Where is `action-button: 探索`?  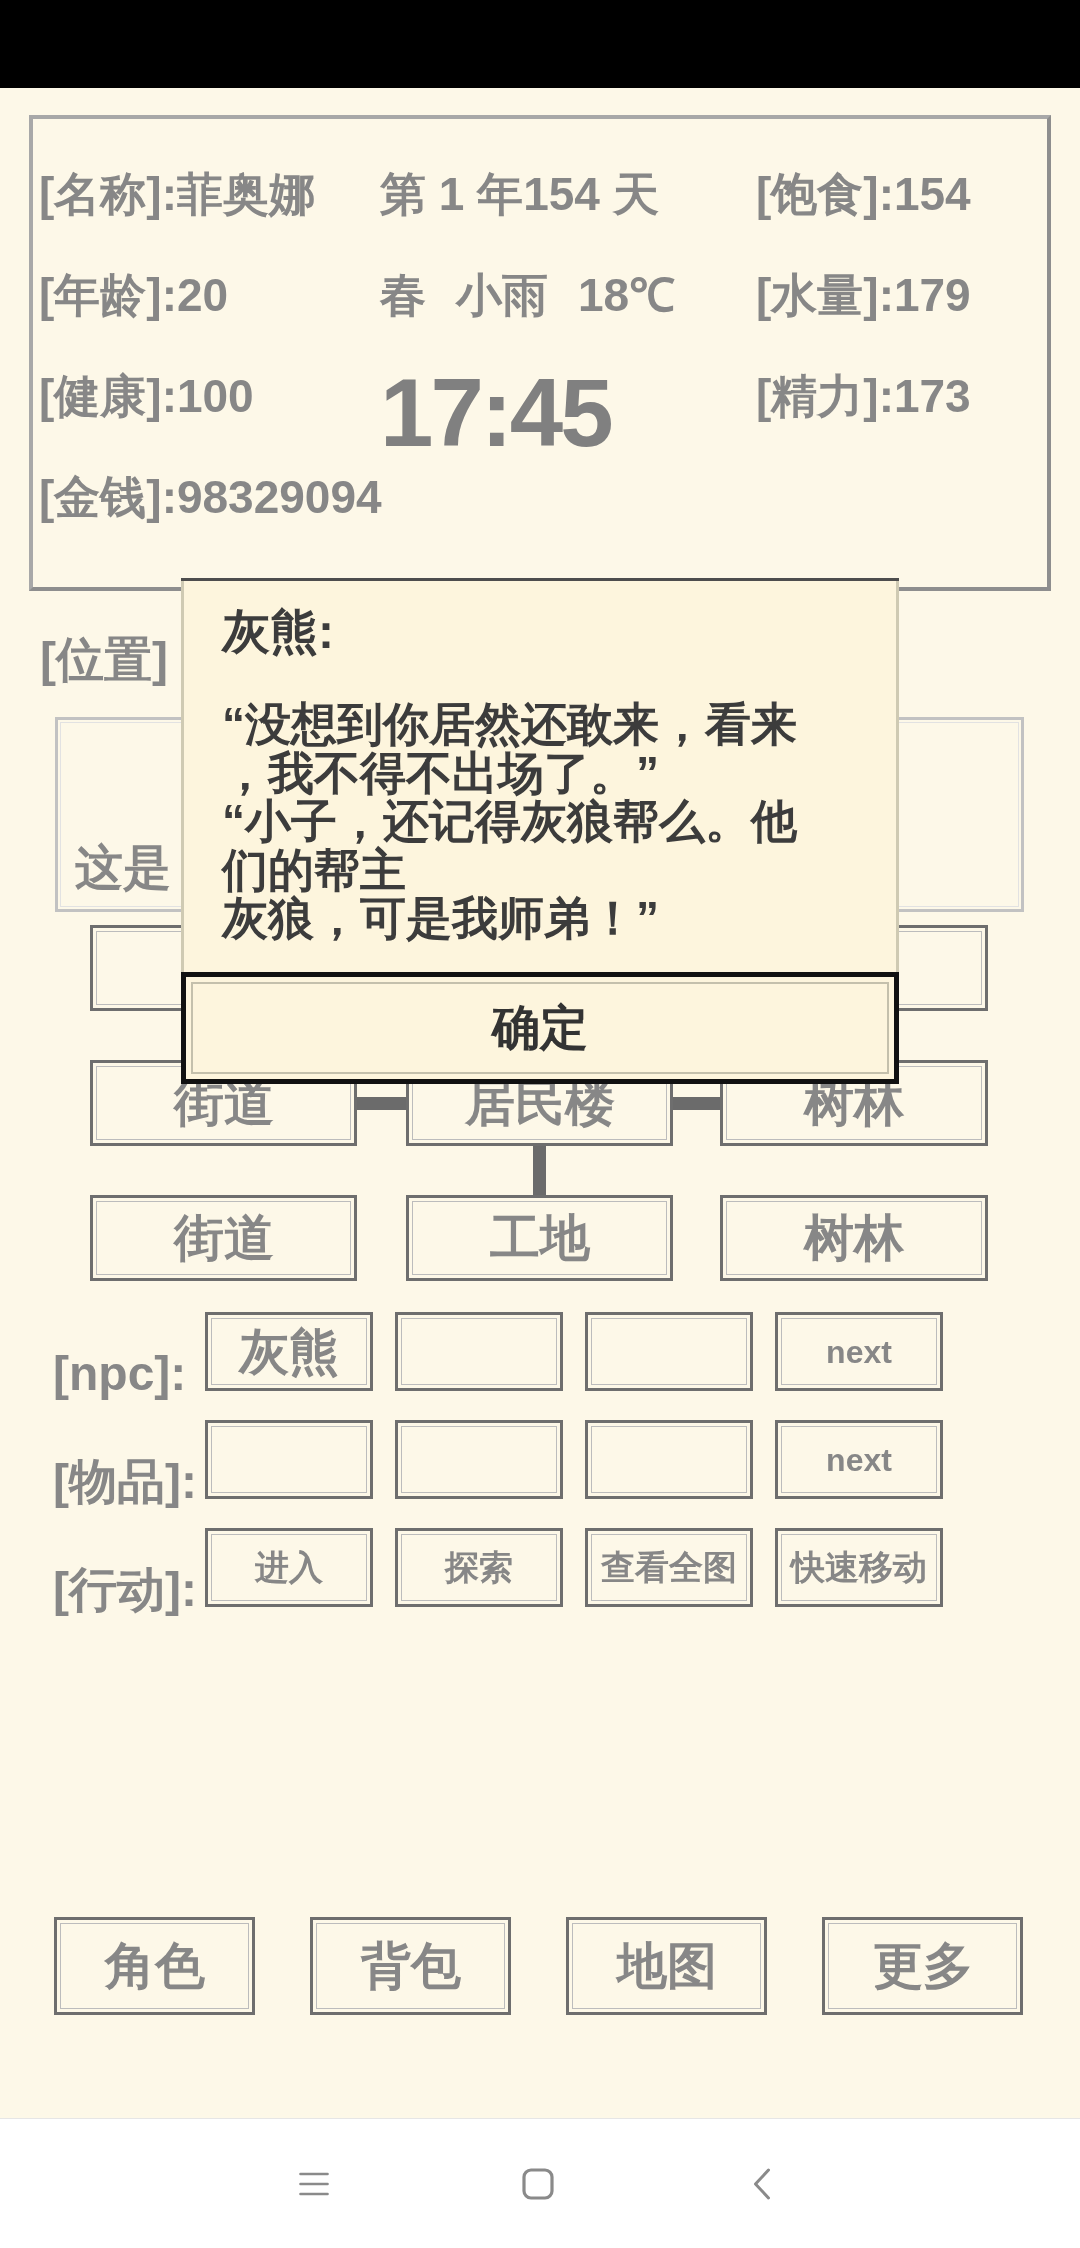 action-button: 探索 is located at coordinates (479, 1567).